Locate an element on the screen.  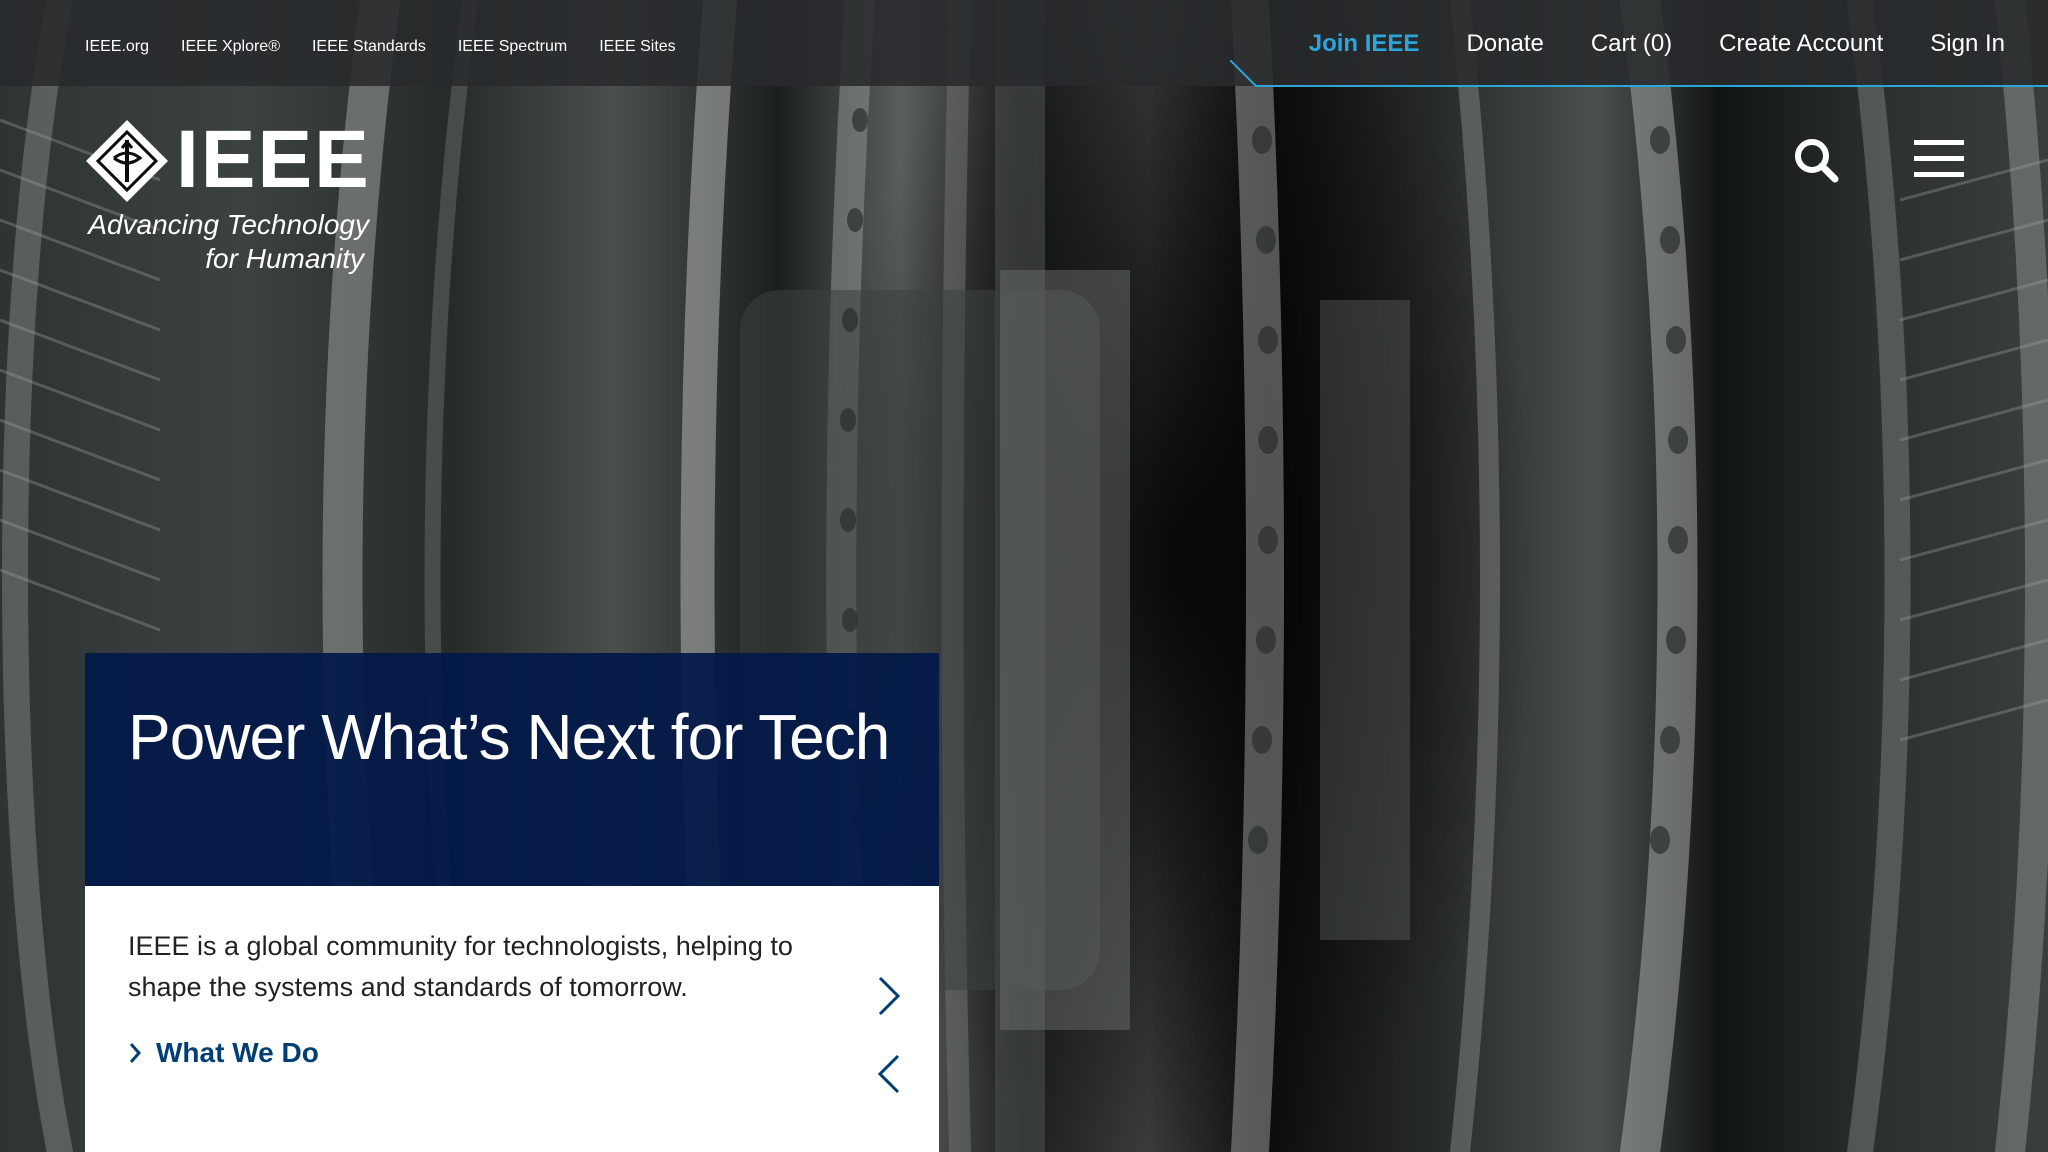
logo-tagline-line1: Advancing Technology is located at coordinates (228, 224).